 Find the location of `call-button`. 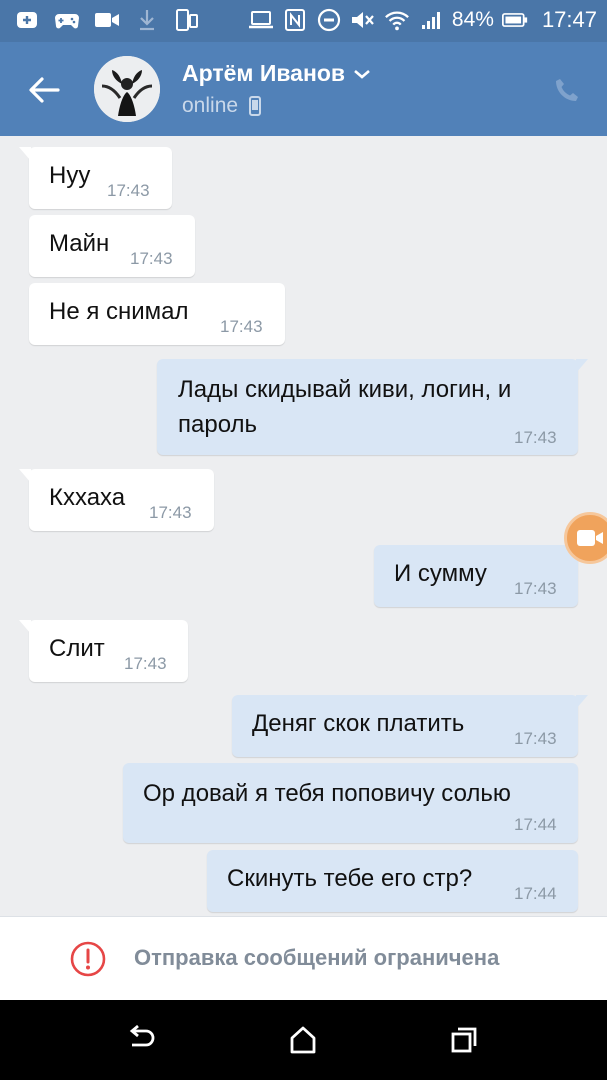

call-button is located at coordinates (567, 90).